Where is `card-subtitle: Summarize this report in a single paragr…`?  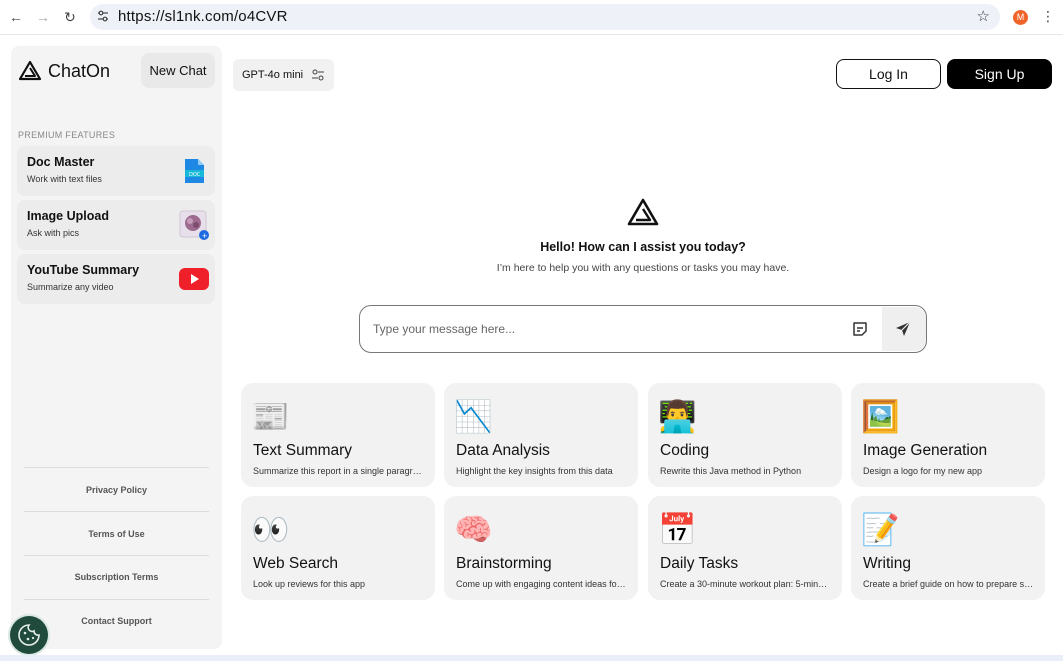 card-subtitle: Summarize this report in a single paragr… is located at coordinates (339, 471).